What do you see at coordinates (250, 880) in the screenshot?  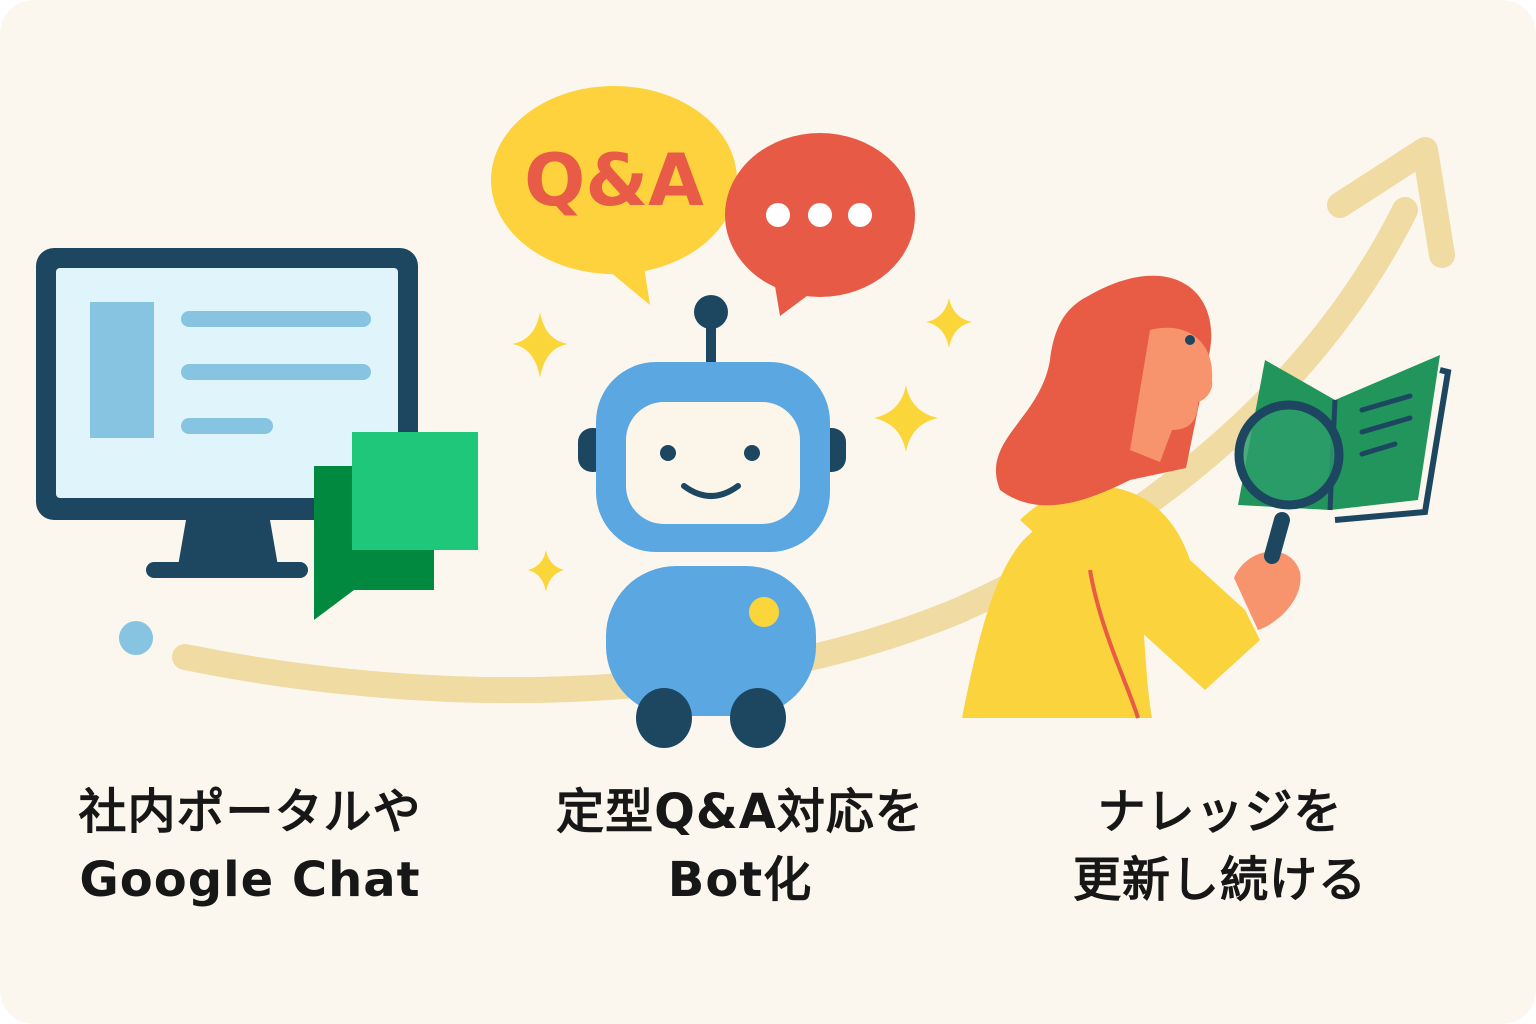 I see `step-1-line-2: Google Chat` at bounding box center [250, 880].